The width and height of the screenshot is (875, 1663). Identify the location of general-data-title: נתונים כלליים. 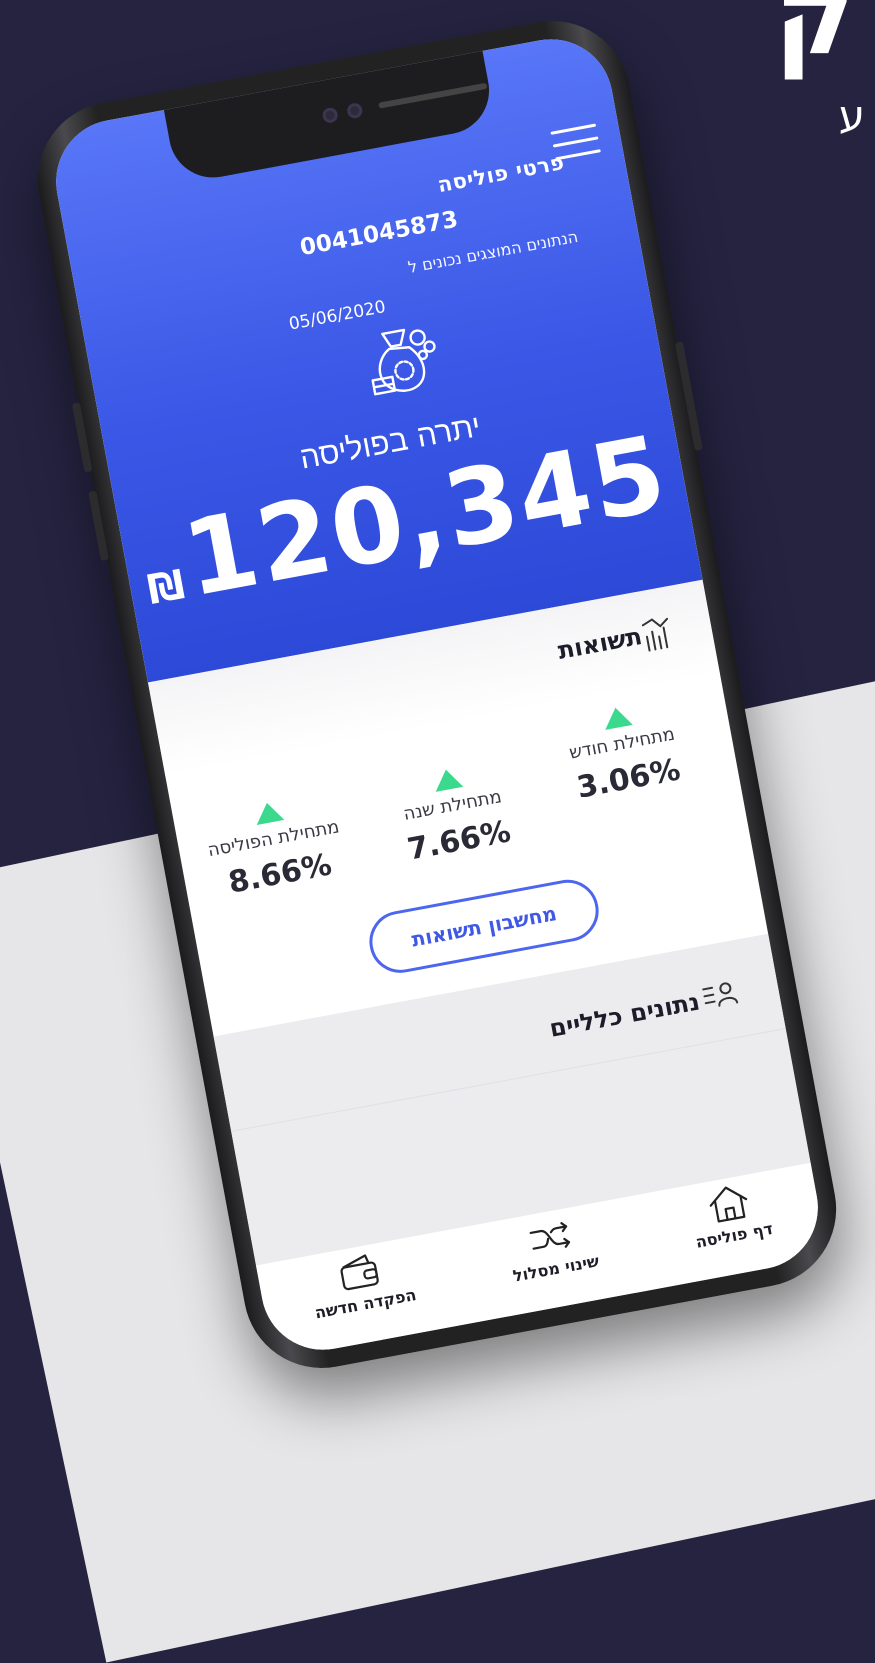
(624, 1015).